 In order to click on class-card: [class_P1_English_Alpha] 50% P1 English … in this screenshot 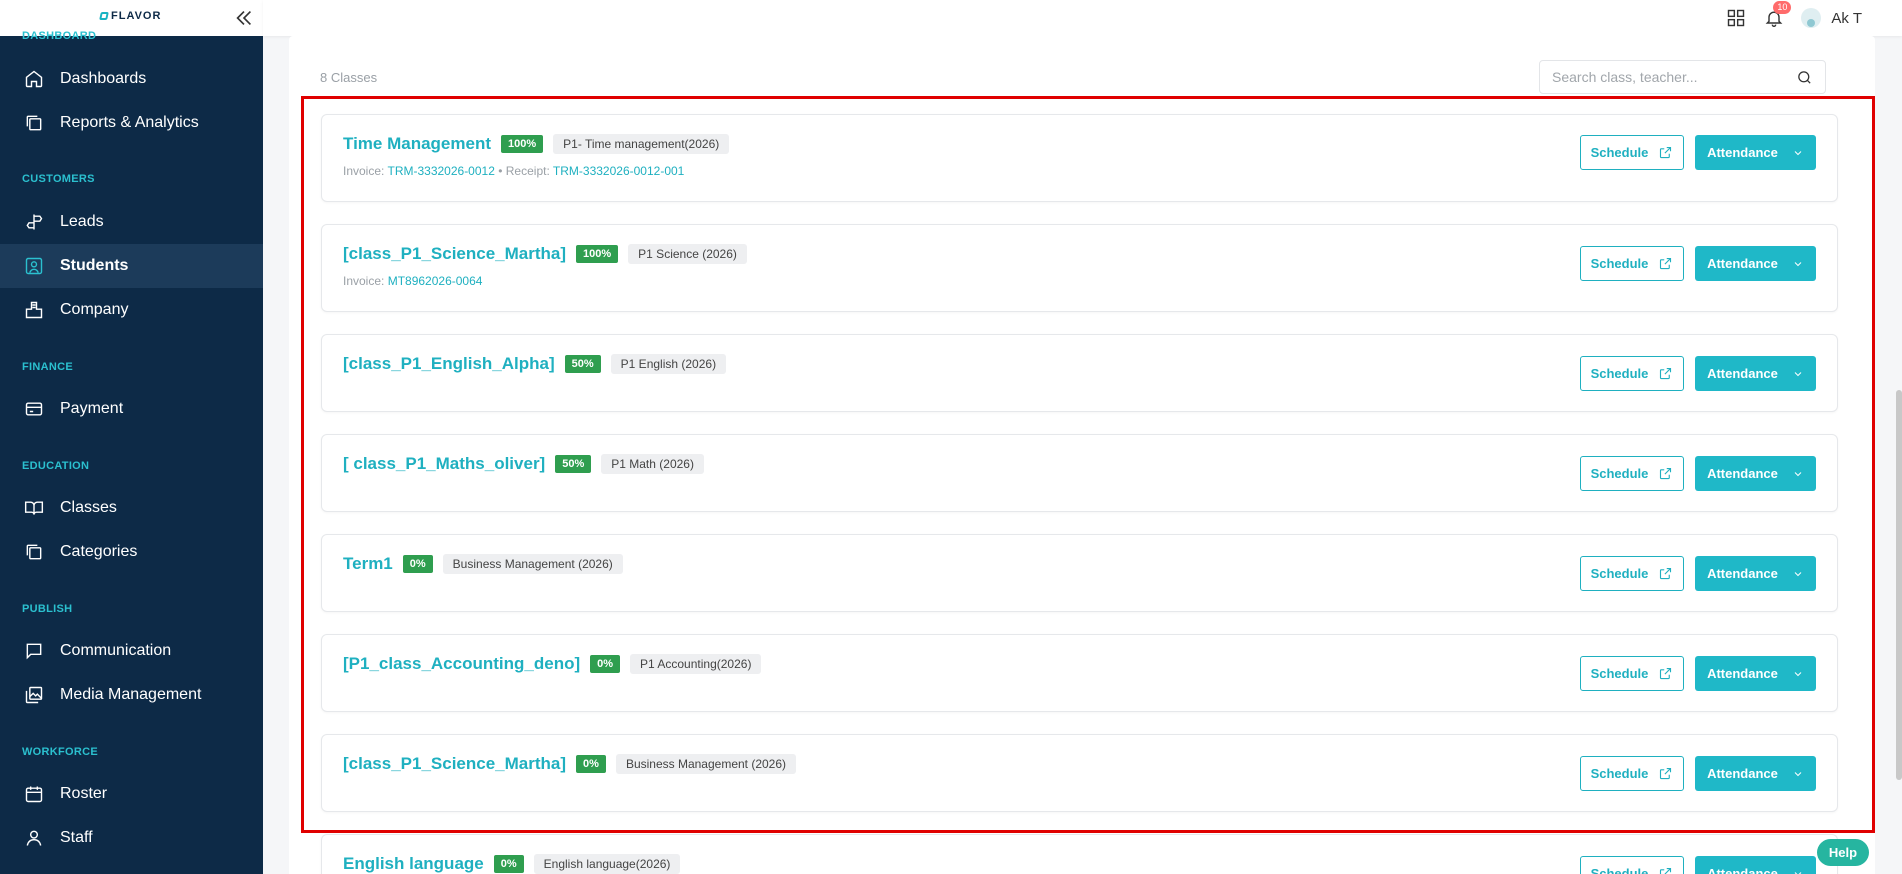, I will do `click(1079, 373)`.